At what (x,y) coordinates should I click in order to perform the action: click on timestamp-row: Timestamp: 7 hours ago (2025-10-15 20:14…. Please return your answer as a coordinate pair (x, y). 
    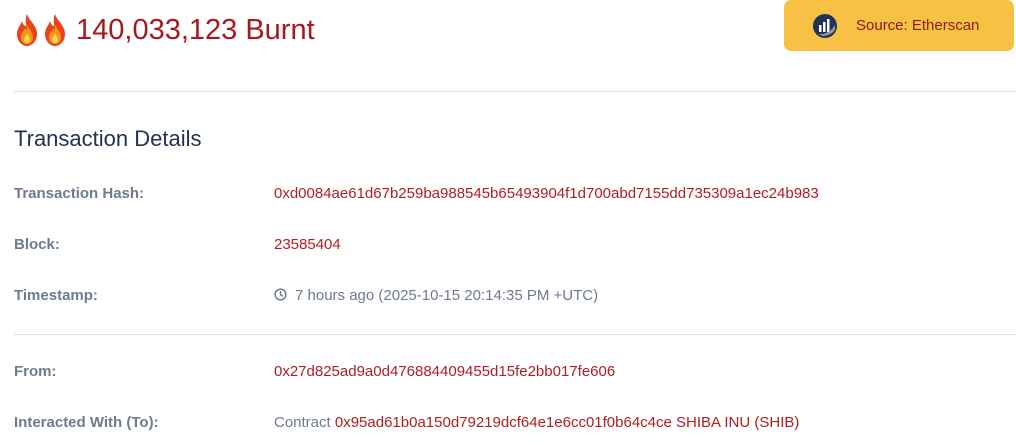
    Looking at the image, I should click on (514, 295).